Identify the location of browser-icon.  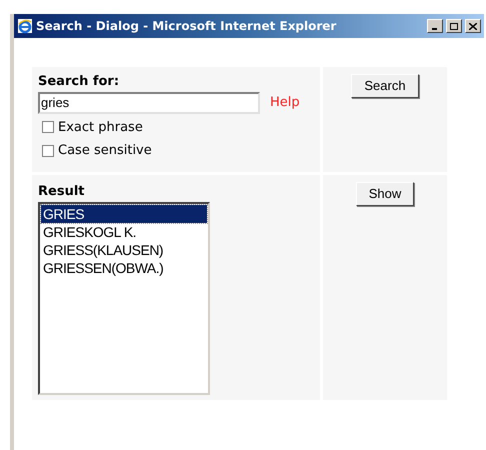
(25, 26).